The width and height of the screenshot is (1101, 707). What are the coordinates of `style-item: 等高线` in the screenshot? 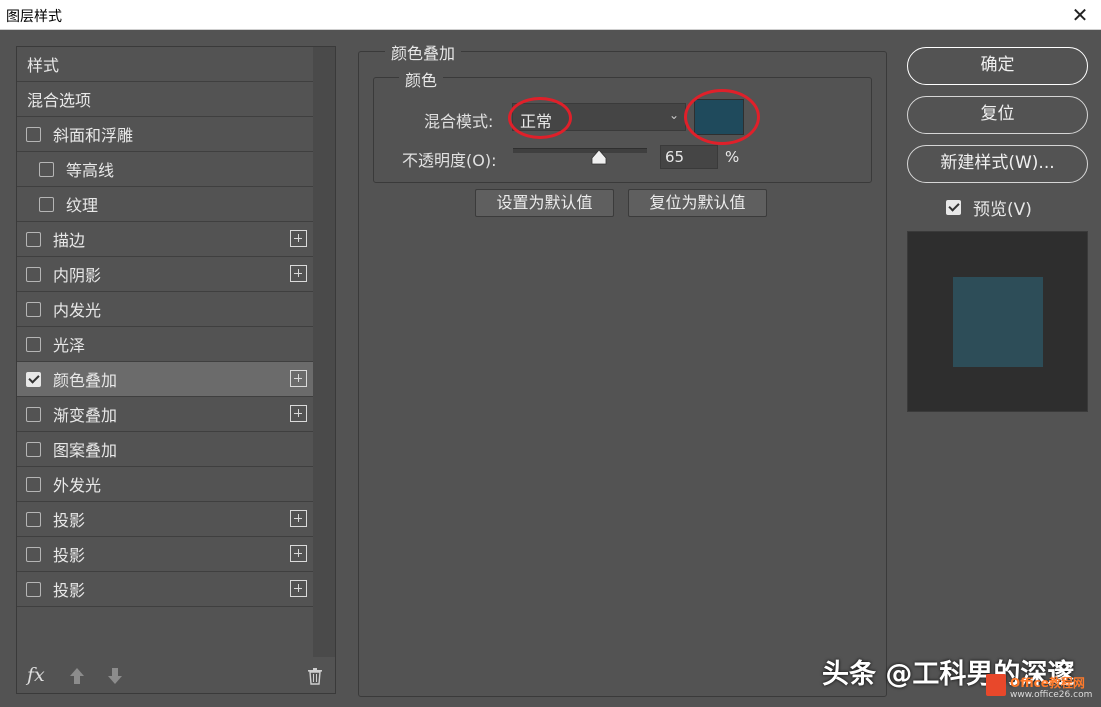 It's located at (165, 169).